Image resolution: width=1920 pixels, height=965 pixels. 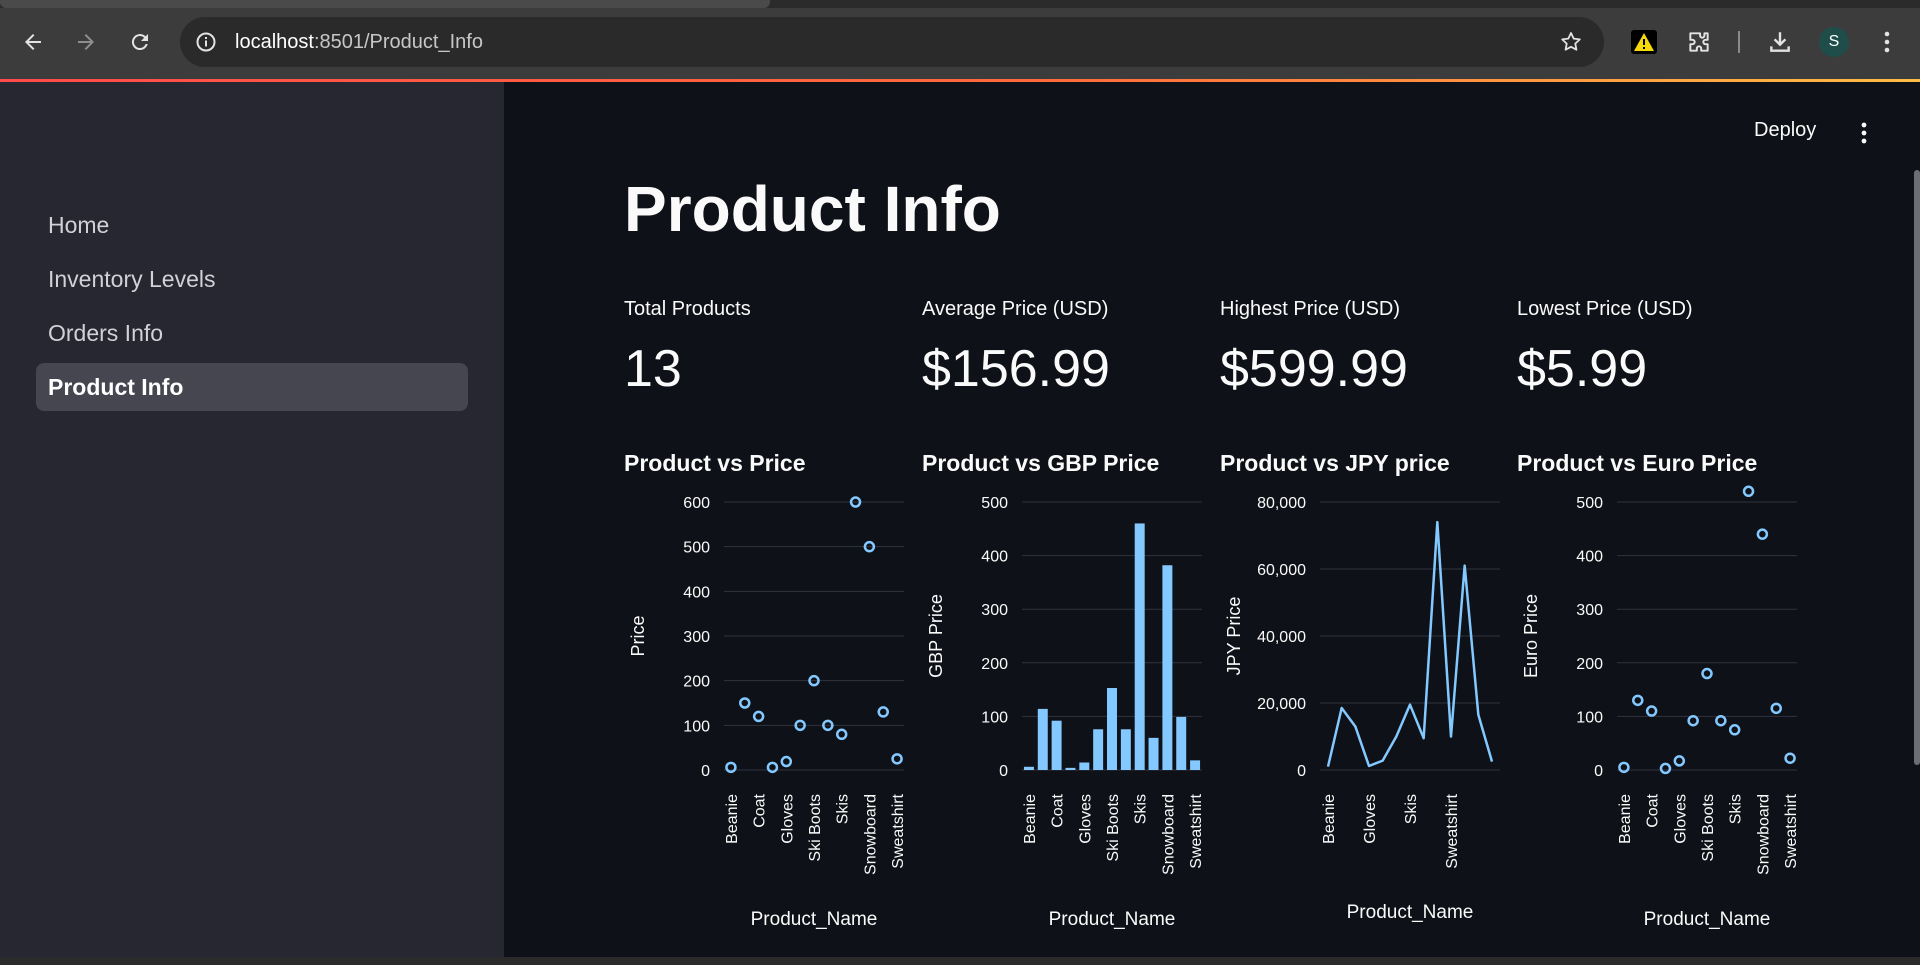 I want to click on y-axis-label: Euro Price, so click(x=1531, y=636).